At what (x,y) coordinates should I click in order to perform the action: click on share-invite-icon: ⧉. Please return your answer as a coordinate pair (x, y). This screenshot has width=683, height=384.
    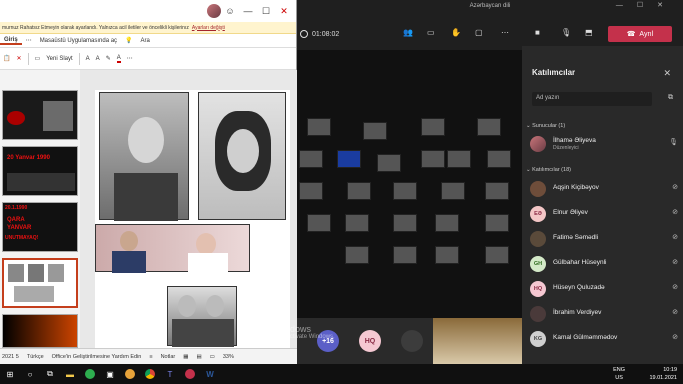
    Looking at the image, I should click on (670, 98).